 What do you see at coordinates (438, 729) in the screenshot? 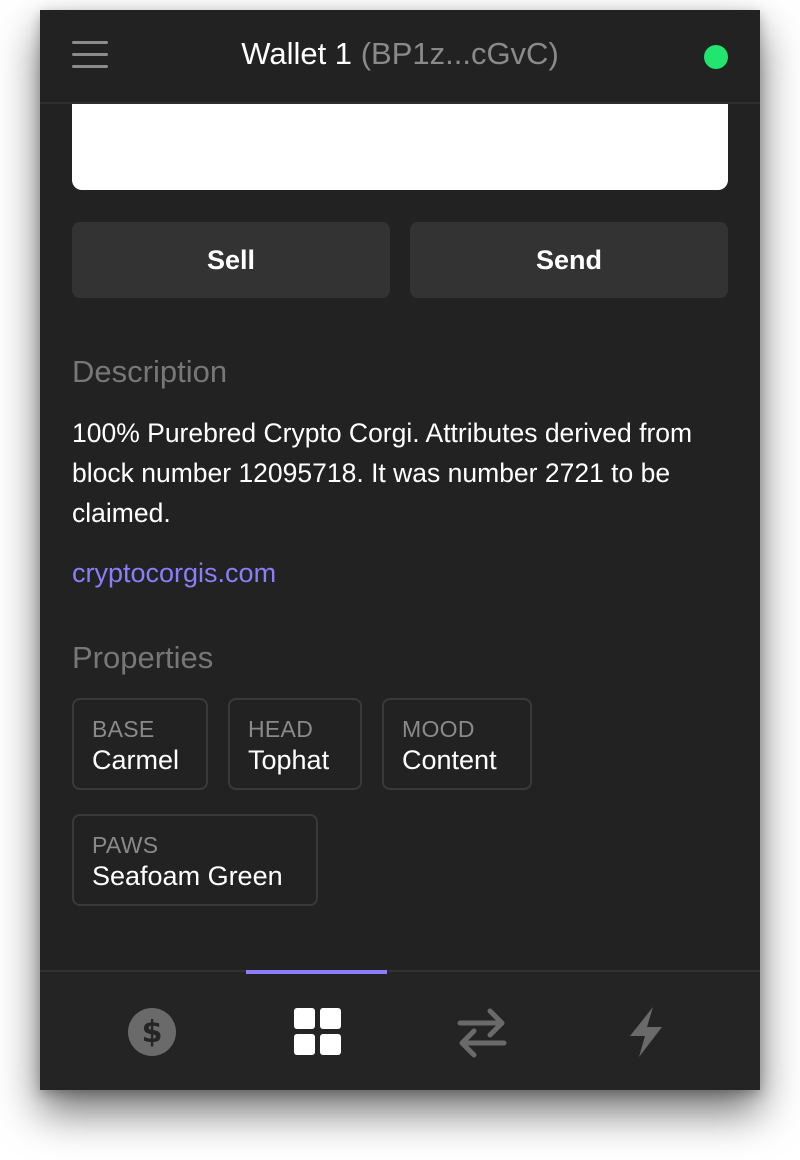
I see `property-key: MOOD` at bounding box center [438, 729].